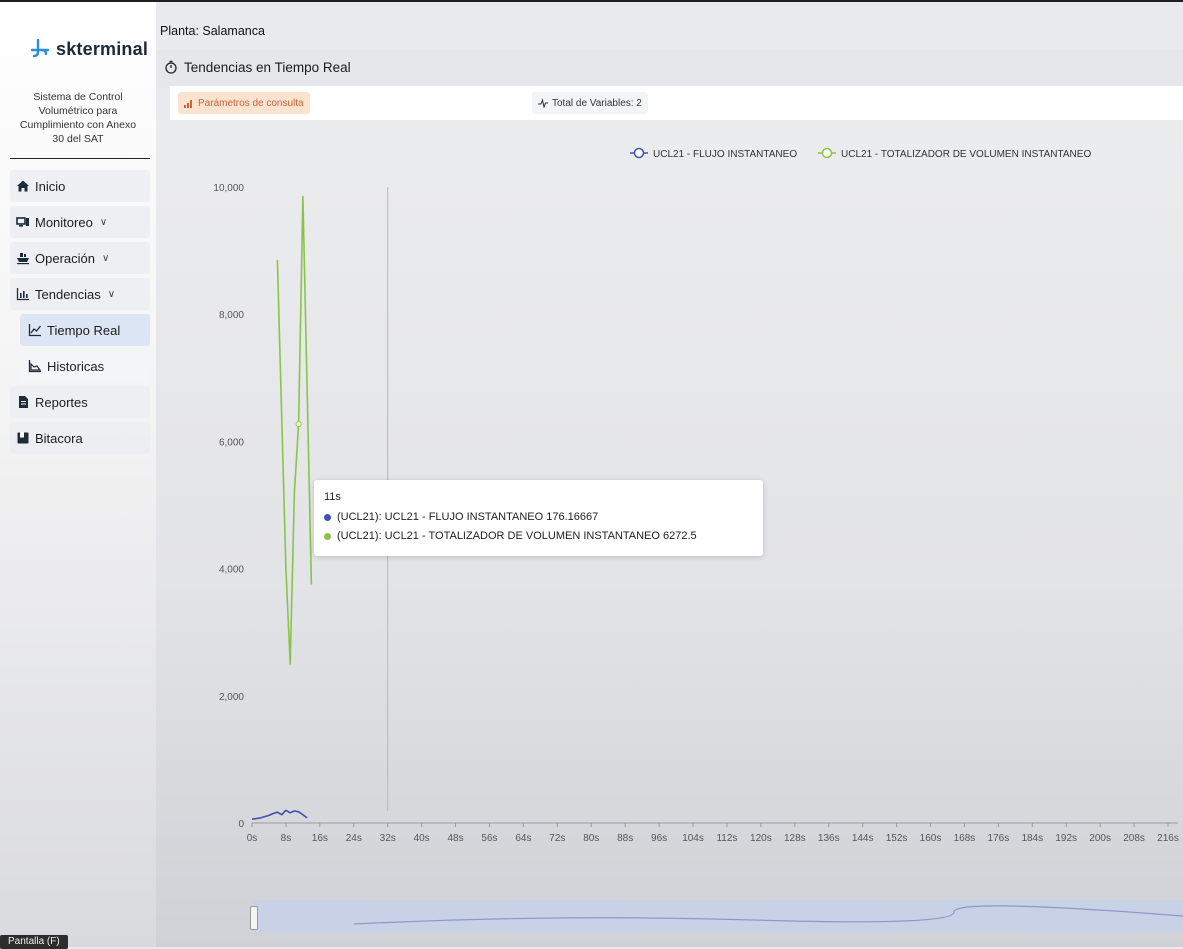  What do you see at coordinates (320, 838) in the screenshot?
I see `x-tick-label: 16s` at bounding box center [320, 838].